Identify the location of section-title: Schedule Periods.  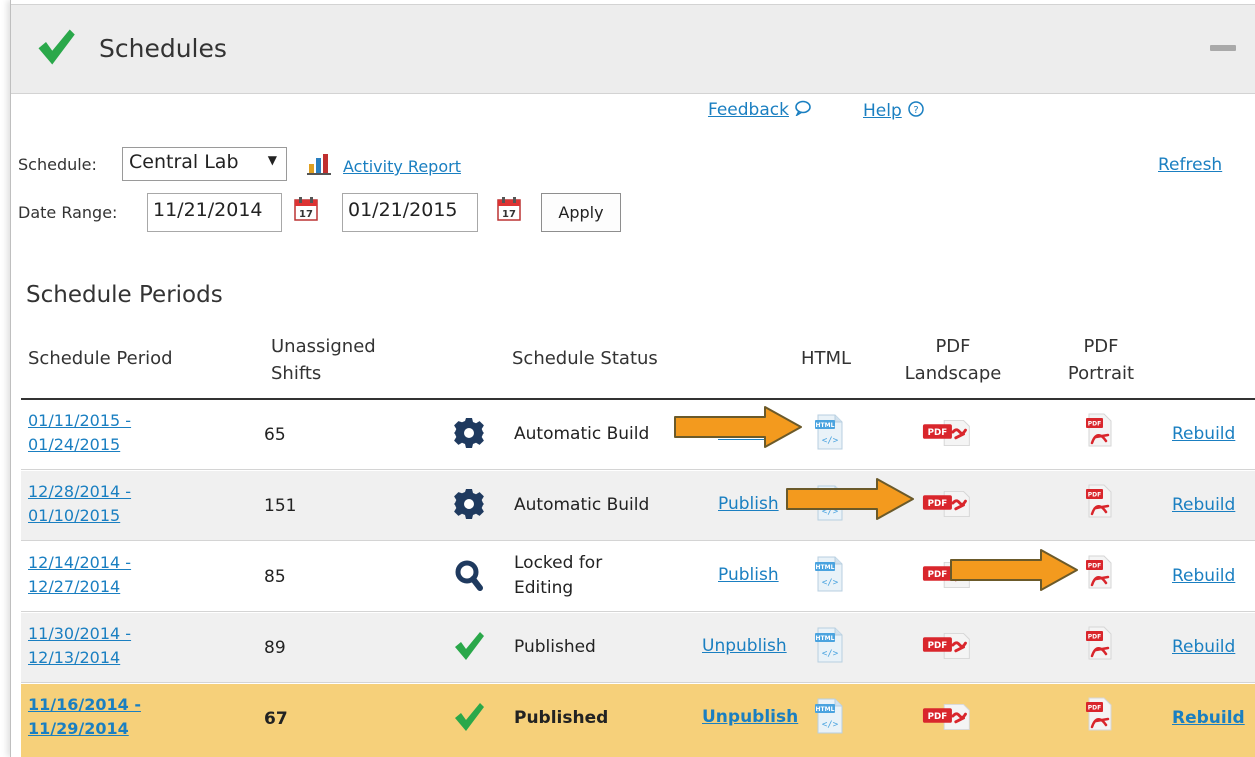
(124, 295).